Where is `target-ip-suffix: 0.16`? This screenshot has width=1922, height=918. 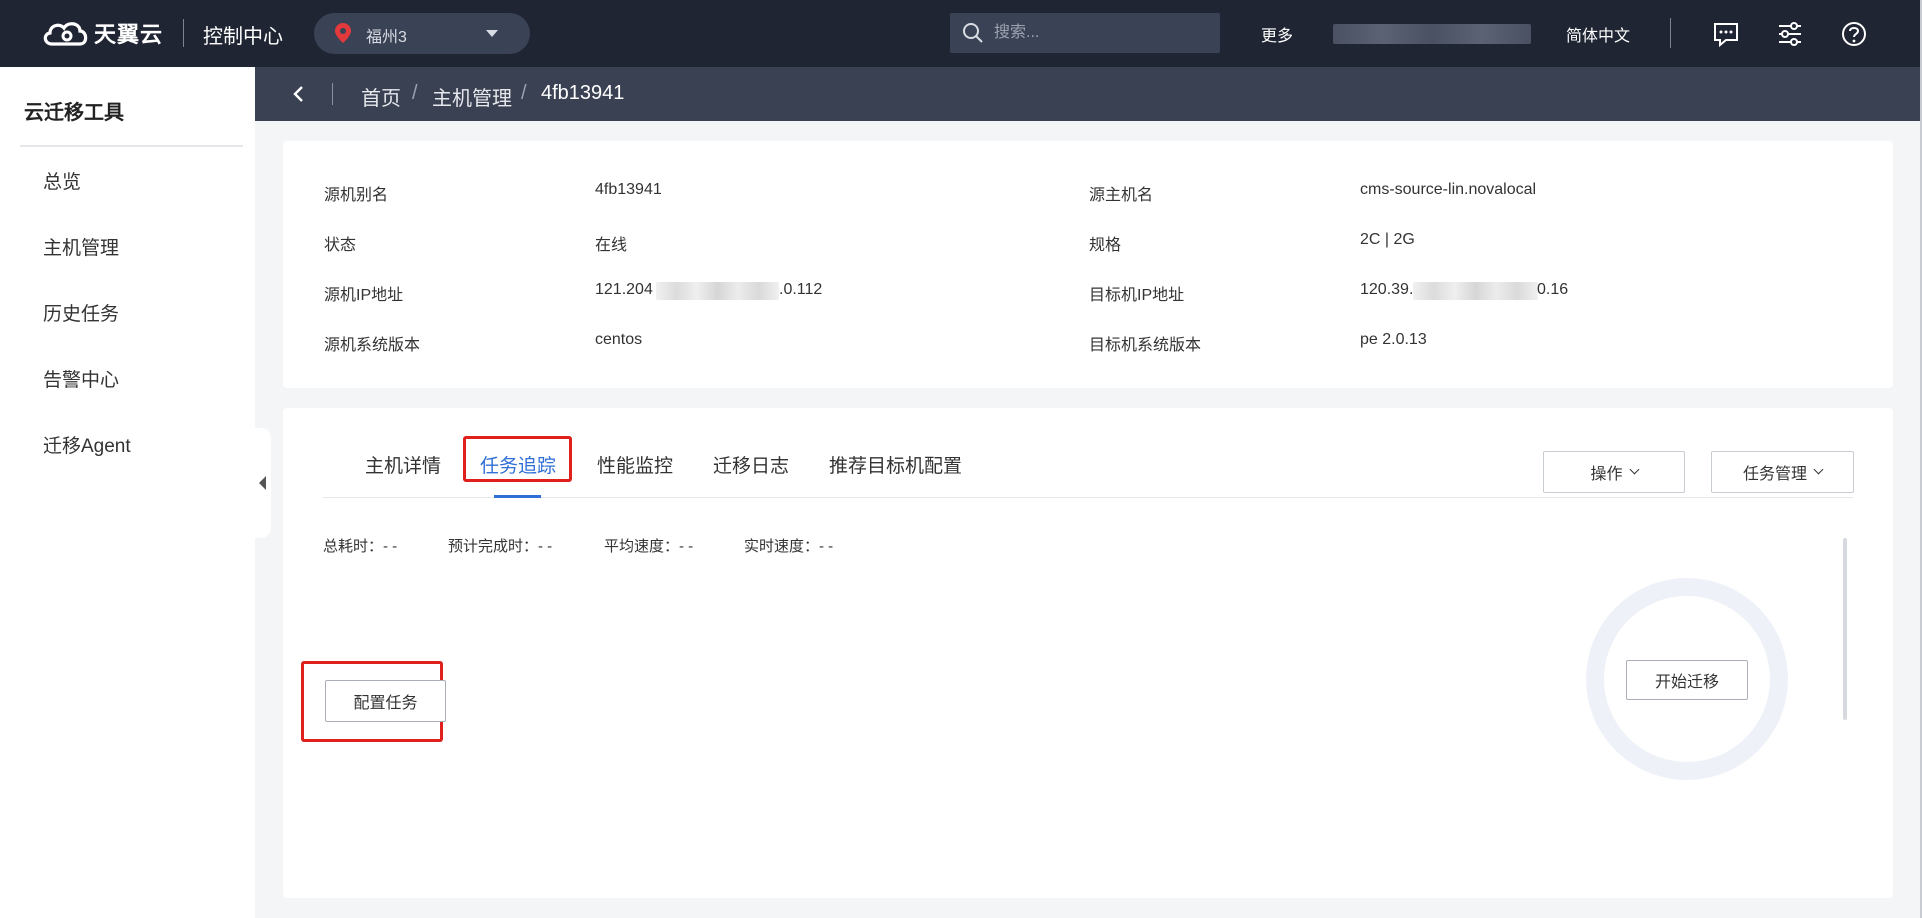 target-ip-suffix: 0.16 is located at coordinates (1553, 289).